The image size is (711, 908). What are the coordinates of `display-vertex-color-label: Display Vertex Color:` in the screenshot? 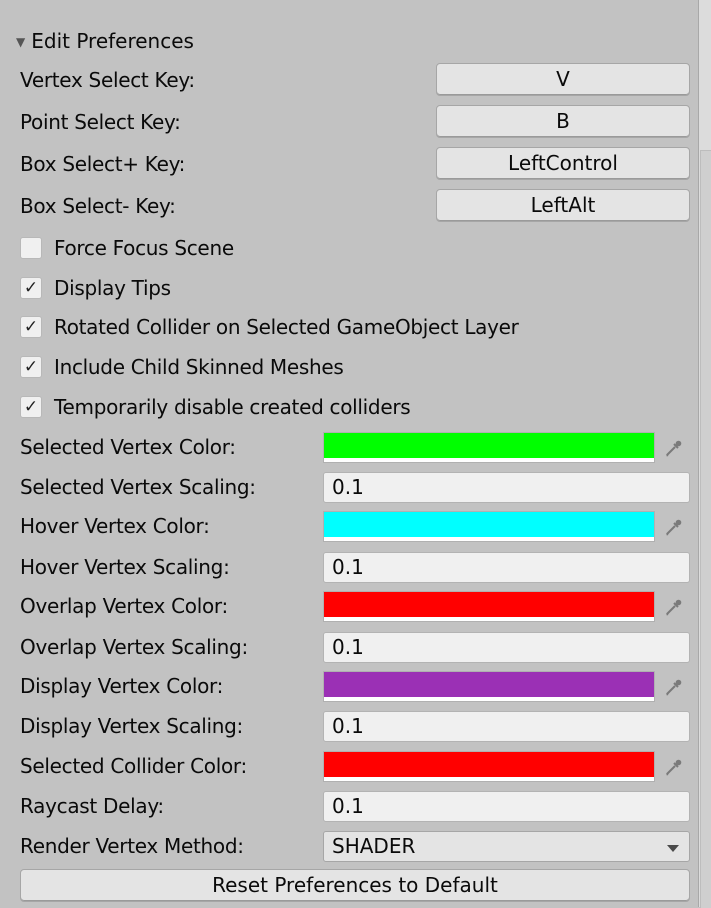 It's located at (122, 686).